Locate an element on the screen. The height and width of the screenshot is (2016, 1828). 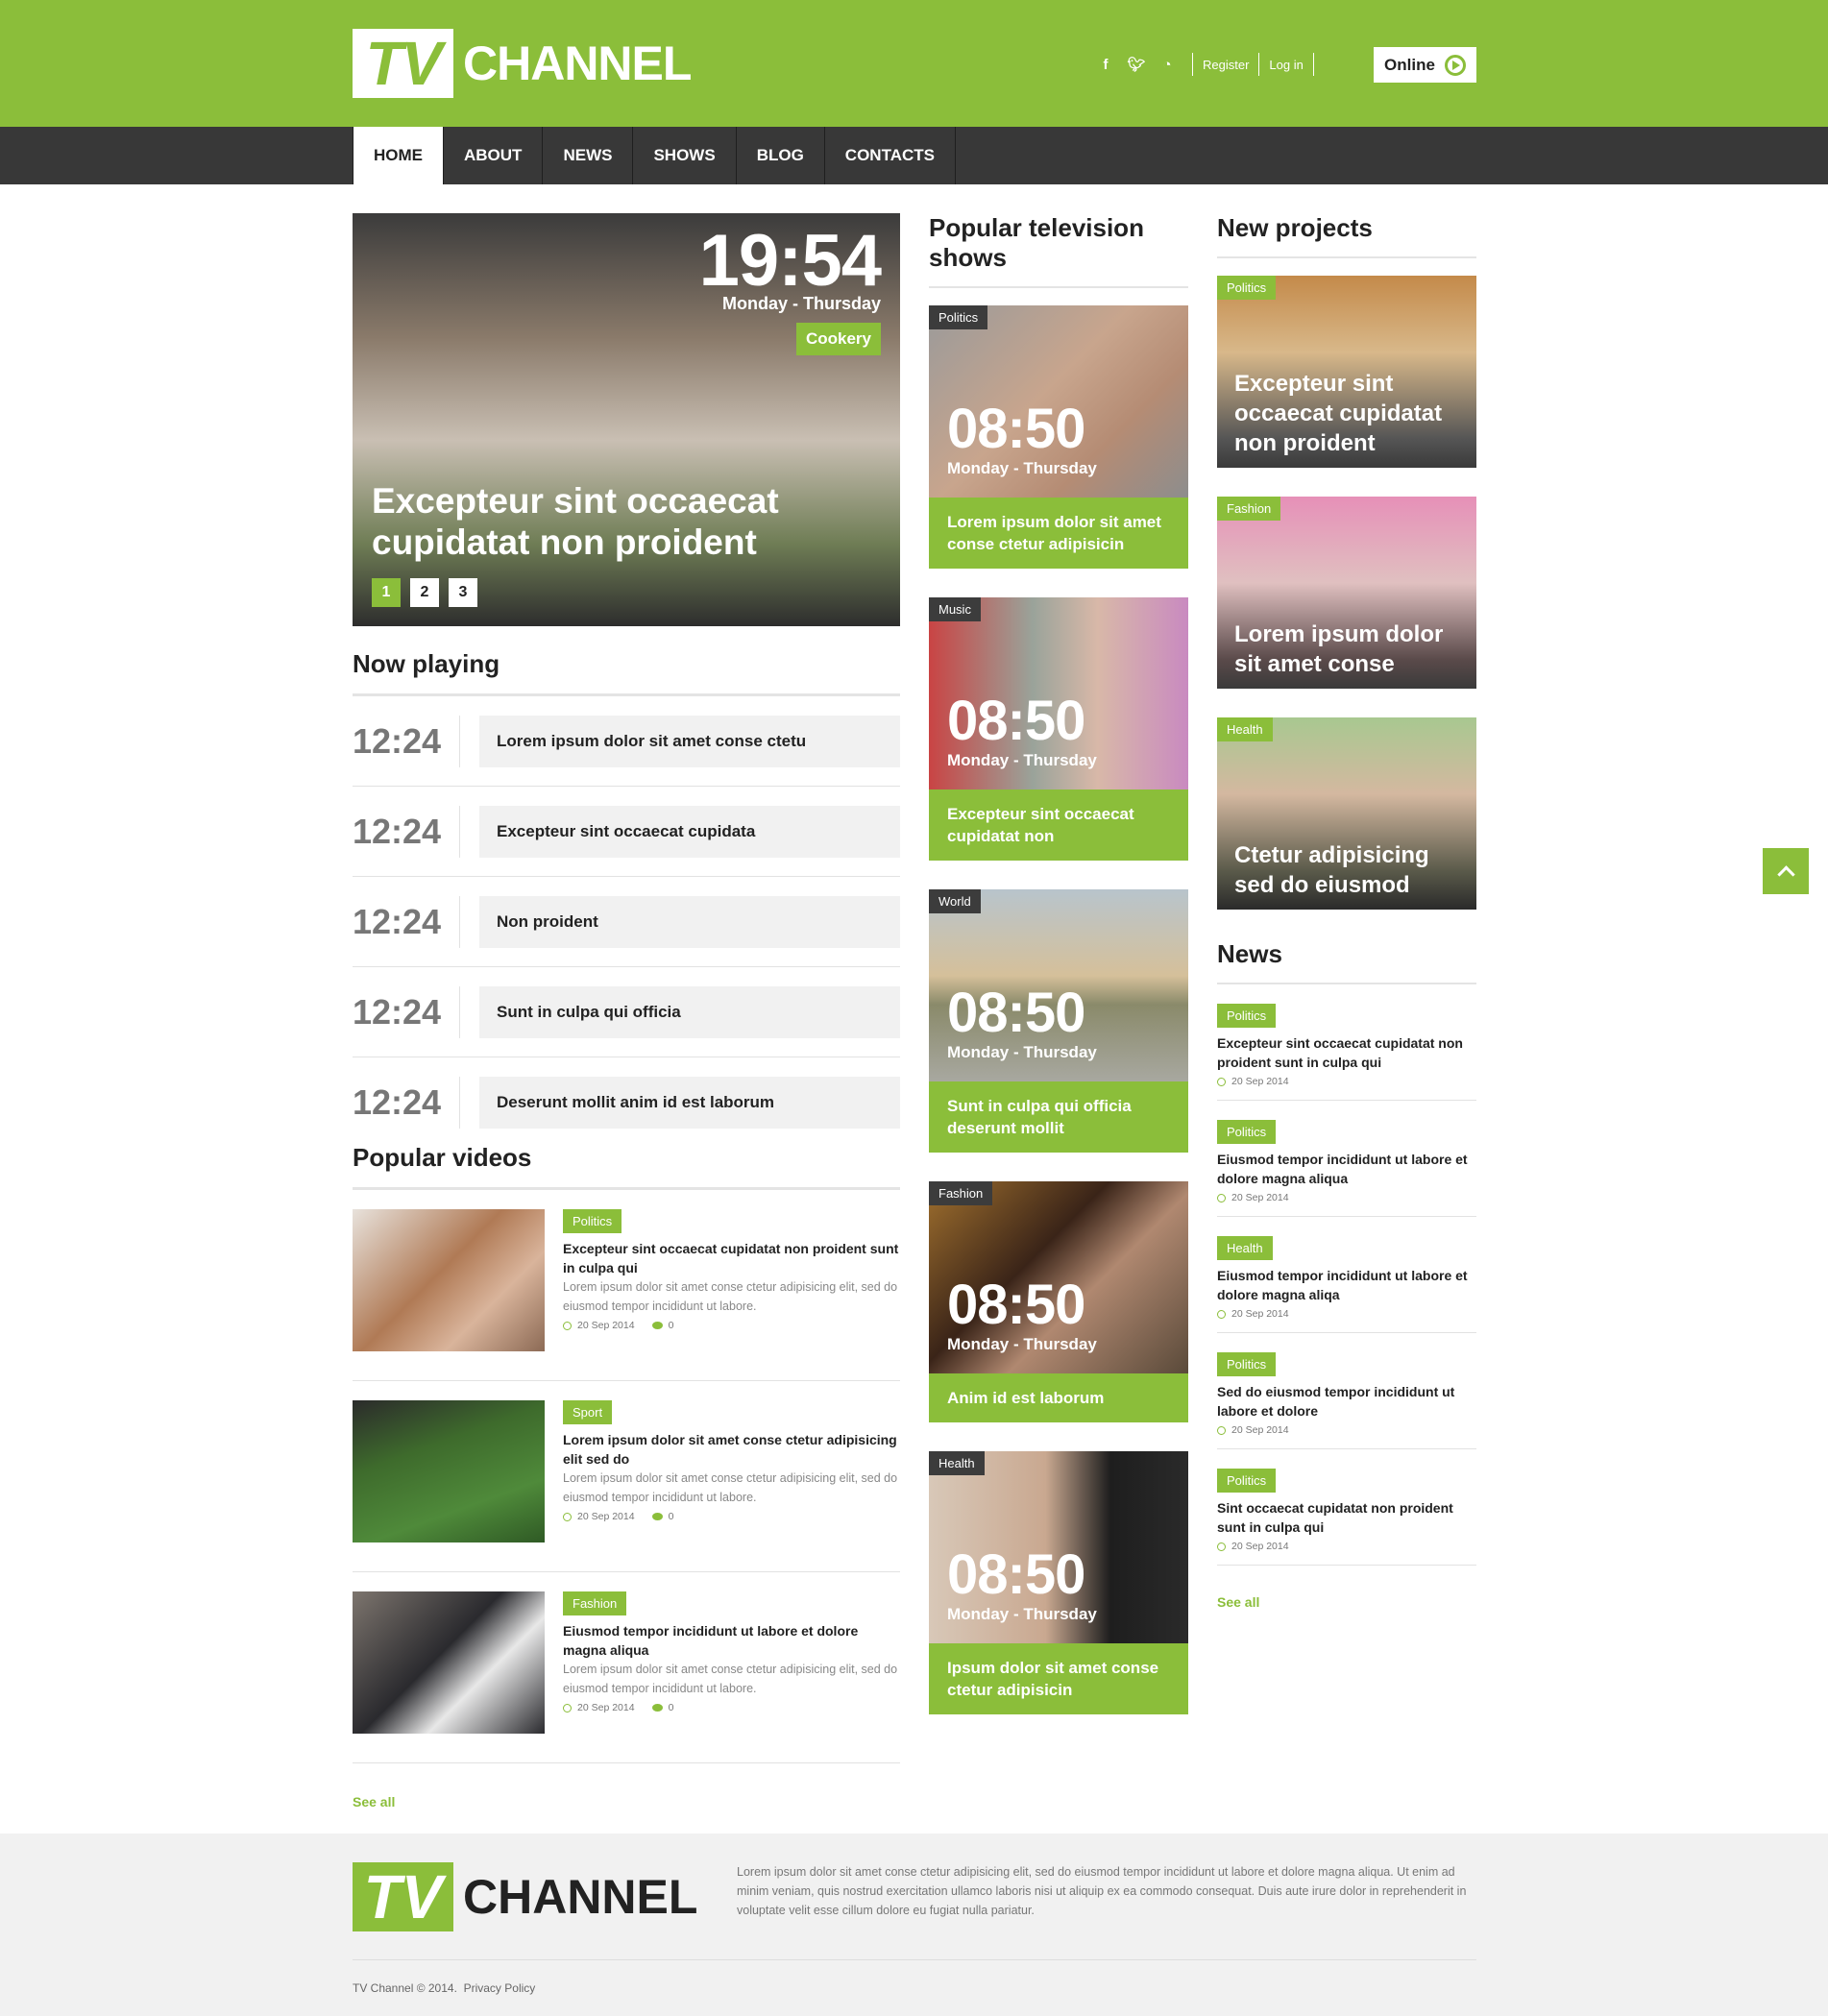
project-title: Ctetur adipisicing sed do eiusmod is located at coordinates (1349, 870).